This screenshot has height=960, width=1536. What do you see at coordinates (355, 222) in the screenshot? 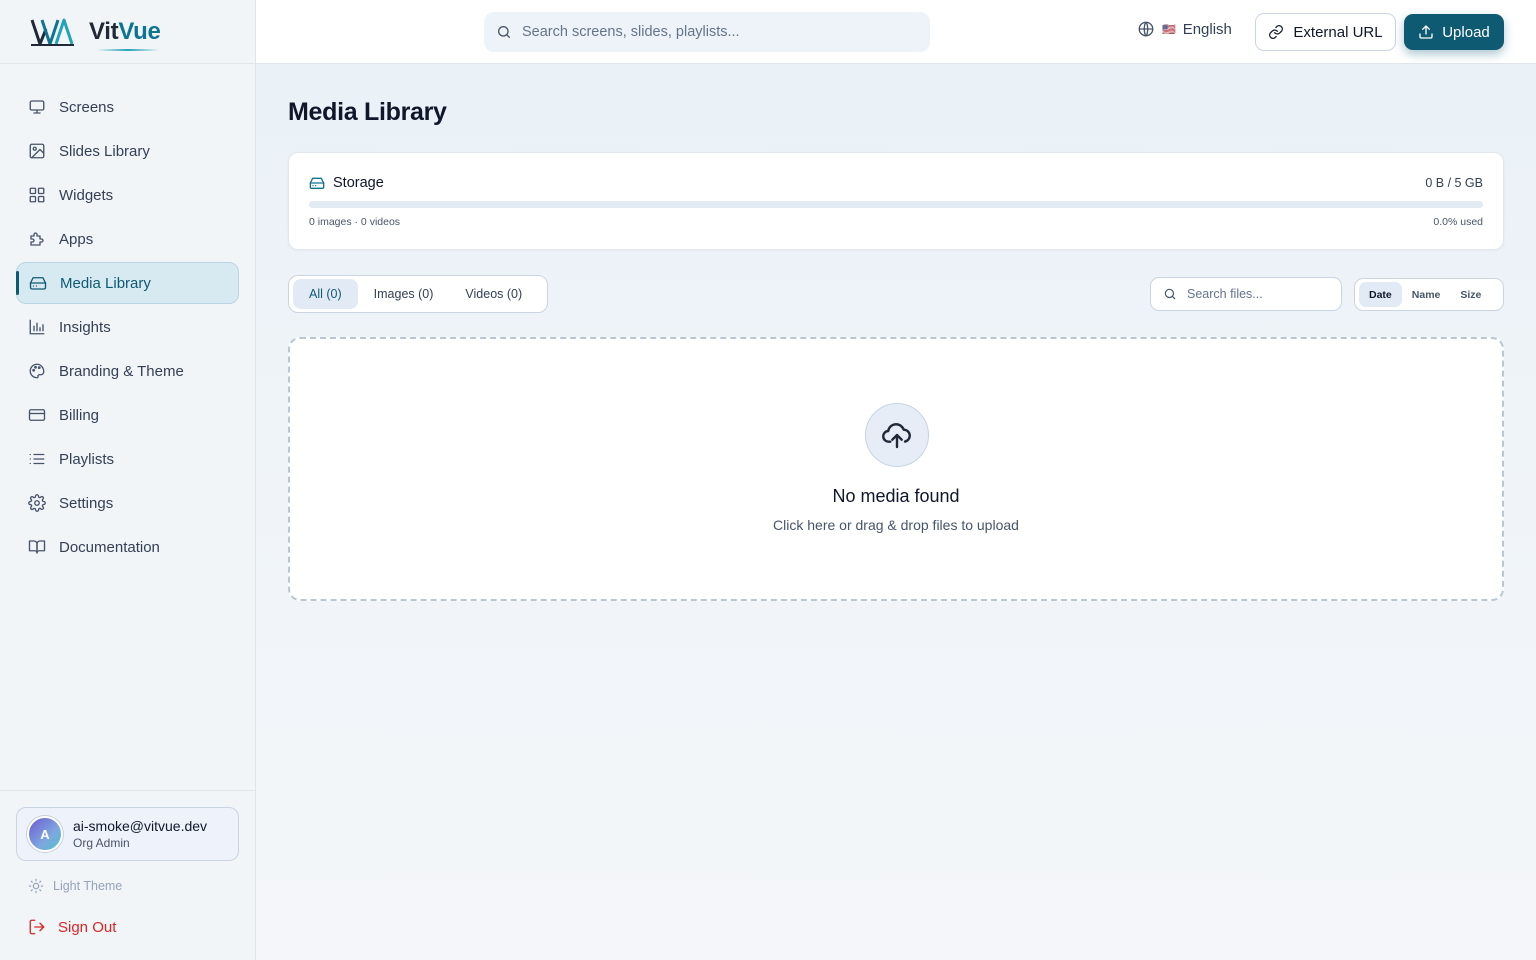
I see `storage-counts: 0 images · 0 videos` at bounding box center [355, 222].